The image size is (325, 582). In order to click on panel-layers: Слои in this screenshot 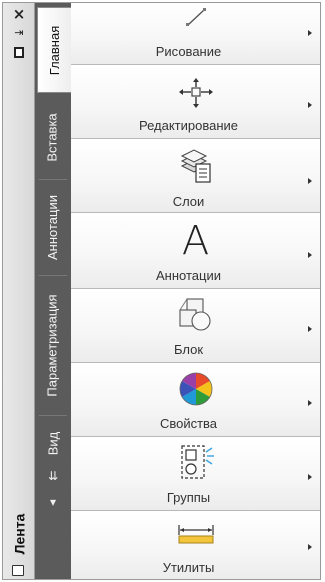, I will do `click(195, 176)`.